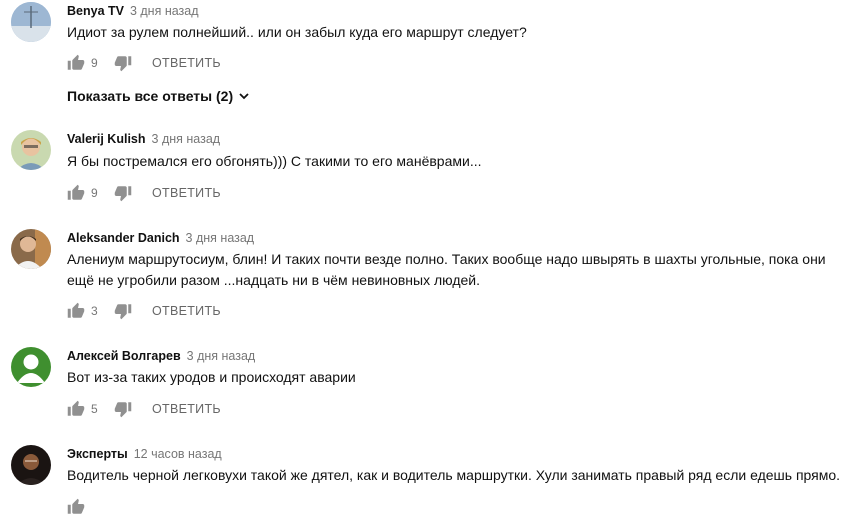 Image resolution: width=853 pixels, height=517 pixels. What do you see at coordinates (123, 238) in the screenshot?
I see `author-name: Aleksander Danich` at bounding box center [123, 238].